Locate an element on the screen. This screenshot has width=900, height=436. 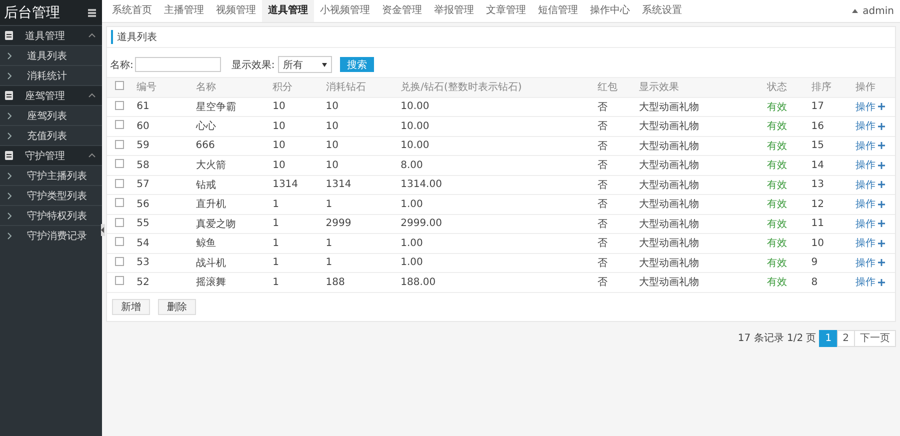
page-link: 2 is located at coordinates (845, 338).